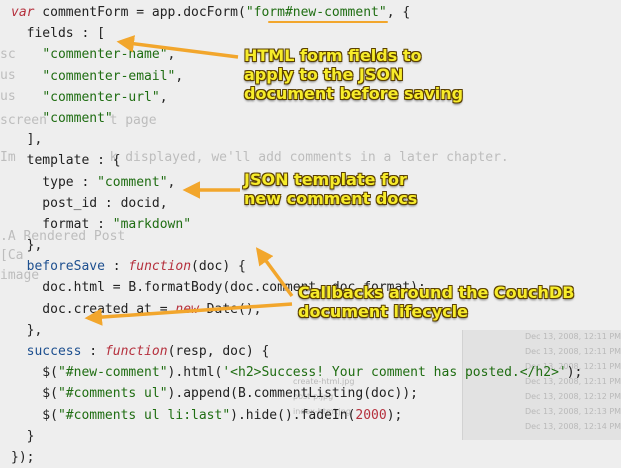 Image resolution: width=621 pixels, height=468 pixels. What do you see at coordinates (23, 457) in the screenshot?
I see `code-token: });` at bounding box center [23, 457].